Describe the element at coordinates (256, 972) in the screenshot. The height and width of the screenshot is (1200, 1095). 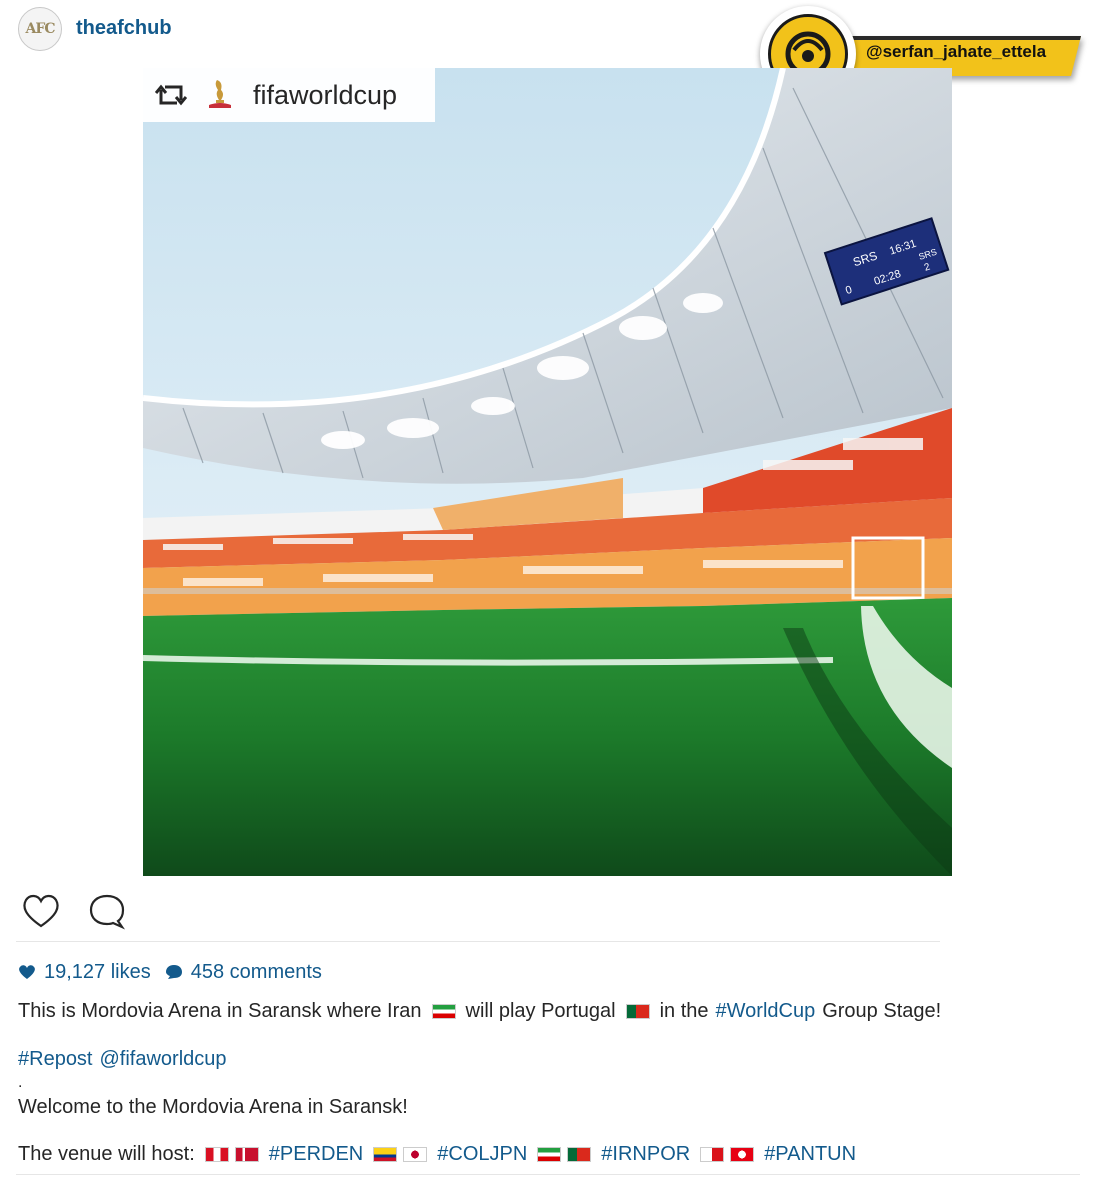
I see `comments-count: 458 comments` at that location.